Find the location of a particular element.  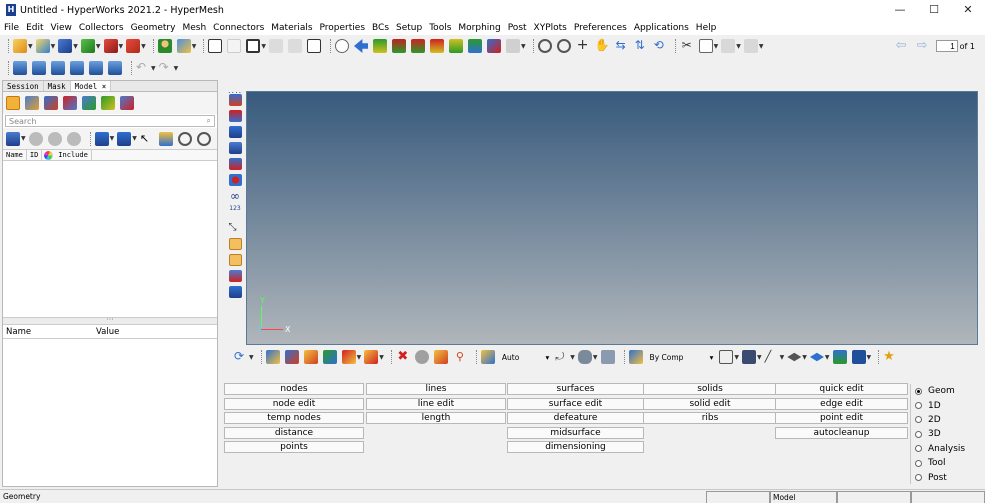

radio-tool: Tool is located at coordinates (948, 463).